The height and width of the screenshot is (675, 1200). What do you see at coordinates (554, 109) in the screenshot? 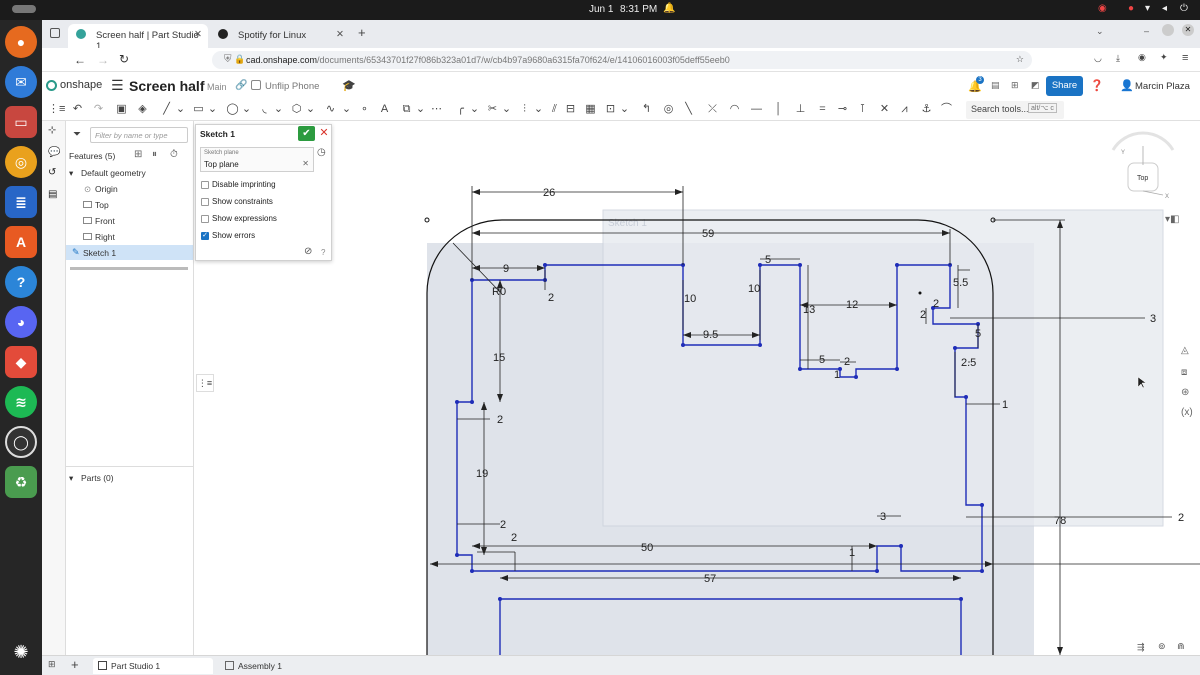
I see `mirror-tool-icon: ⫽` at bounding box center [554, 109].